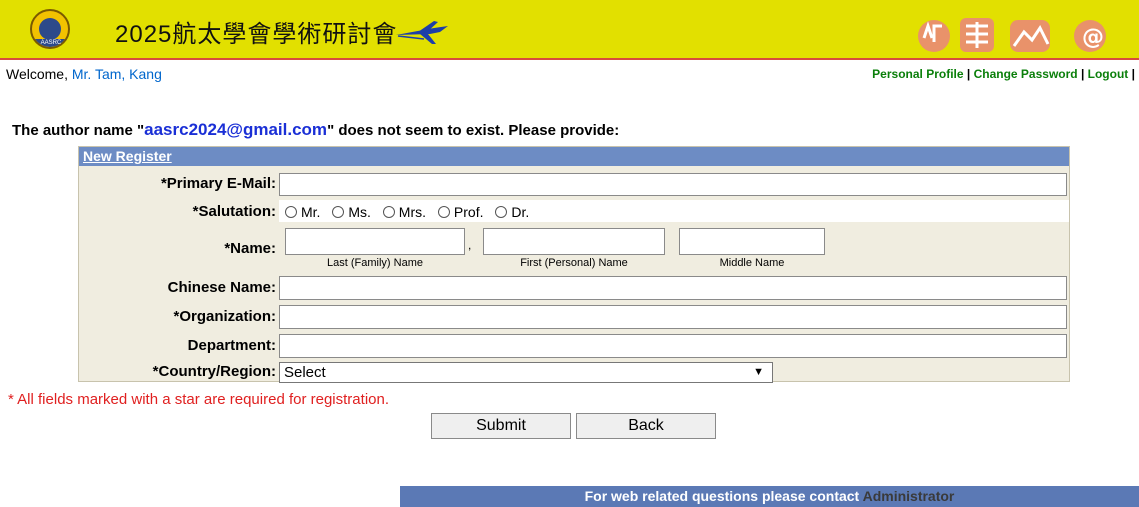 Image resolution: width=1139 pixels, height=507 pixels. Describe the element at coordinates (127, 156) in the screenshot. I see `new-register-link: New Register` at that location.